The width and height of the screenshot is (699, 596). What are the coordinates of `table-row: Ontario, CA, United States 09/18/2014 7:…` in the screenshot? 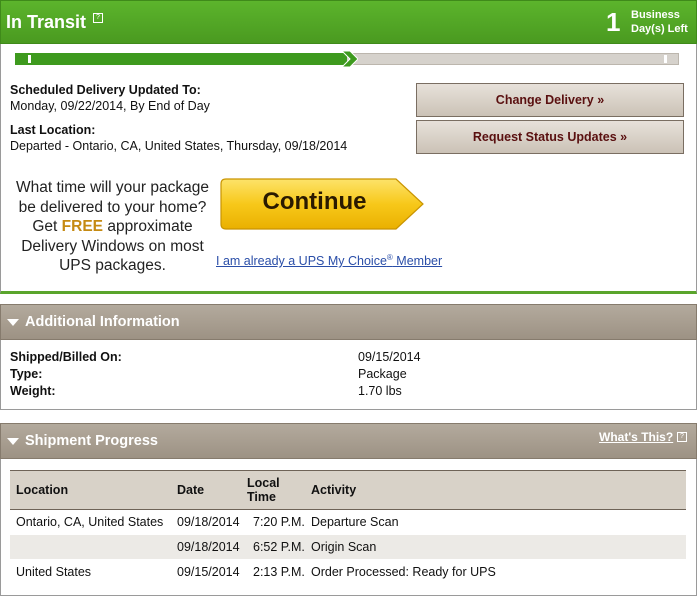 It's located at (348, 522).